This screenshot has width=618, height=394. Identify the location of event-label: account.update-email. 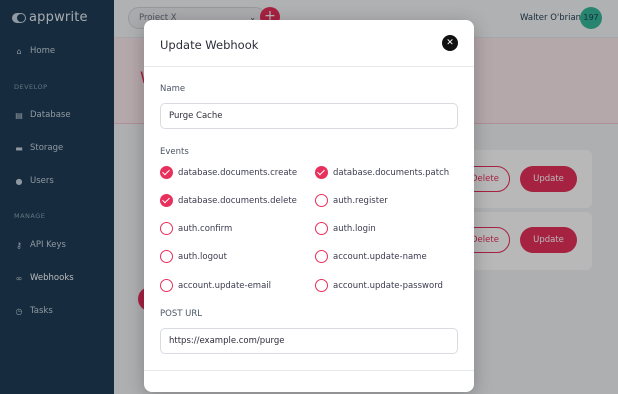
(225, 285).